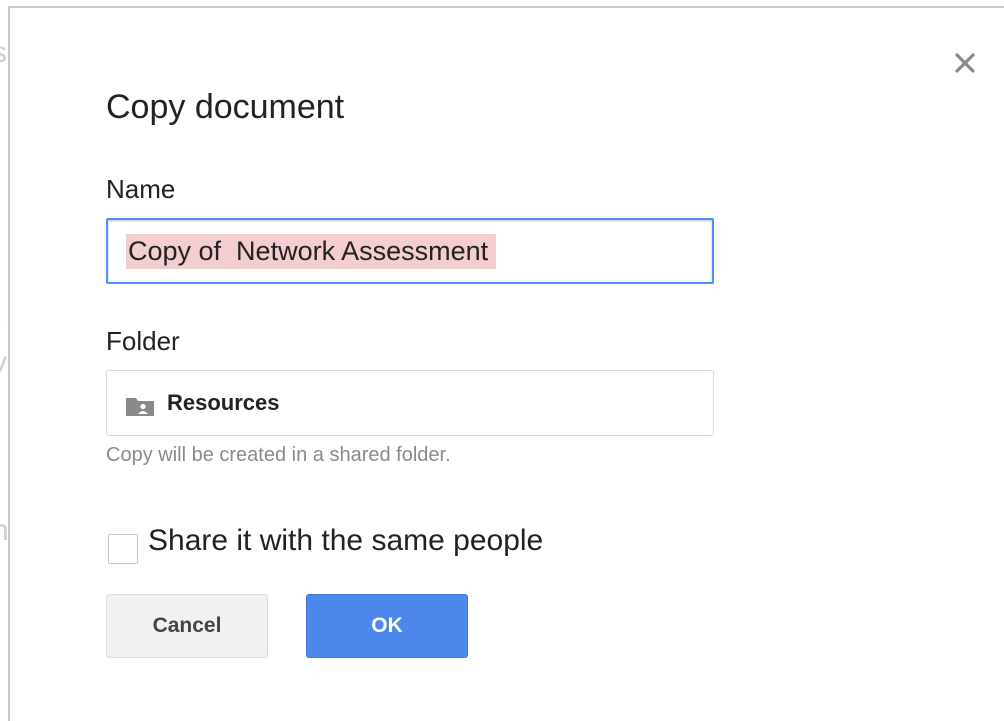 This screenshot has width=1004, height=721. I want to click on ok-button: OK, so click(387, 626).